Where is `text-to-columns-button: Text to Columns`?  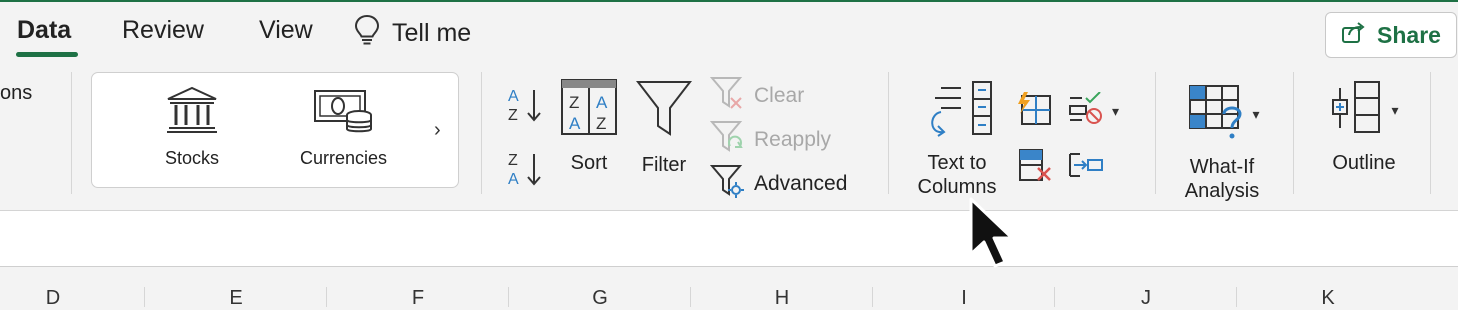 text-to-columns-button: Text to Columns is located at coordinates (957, 138).